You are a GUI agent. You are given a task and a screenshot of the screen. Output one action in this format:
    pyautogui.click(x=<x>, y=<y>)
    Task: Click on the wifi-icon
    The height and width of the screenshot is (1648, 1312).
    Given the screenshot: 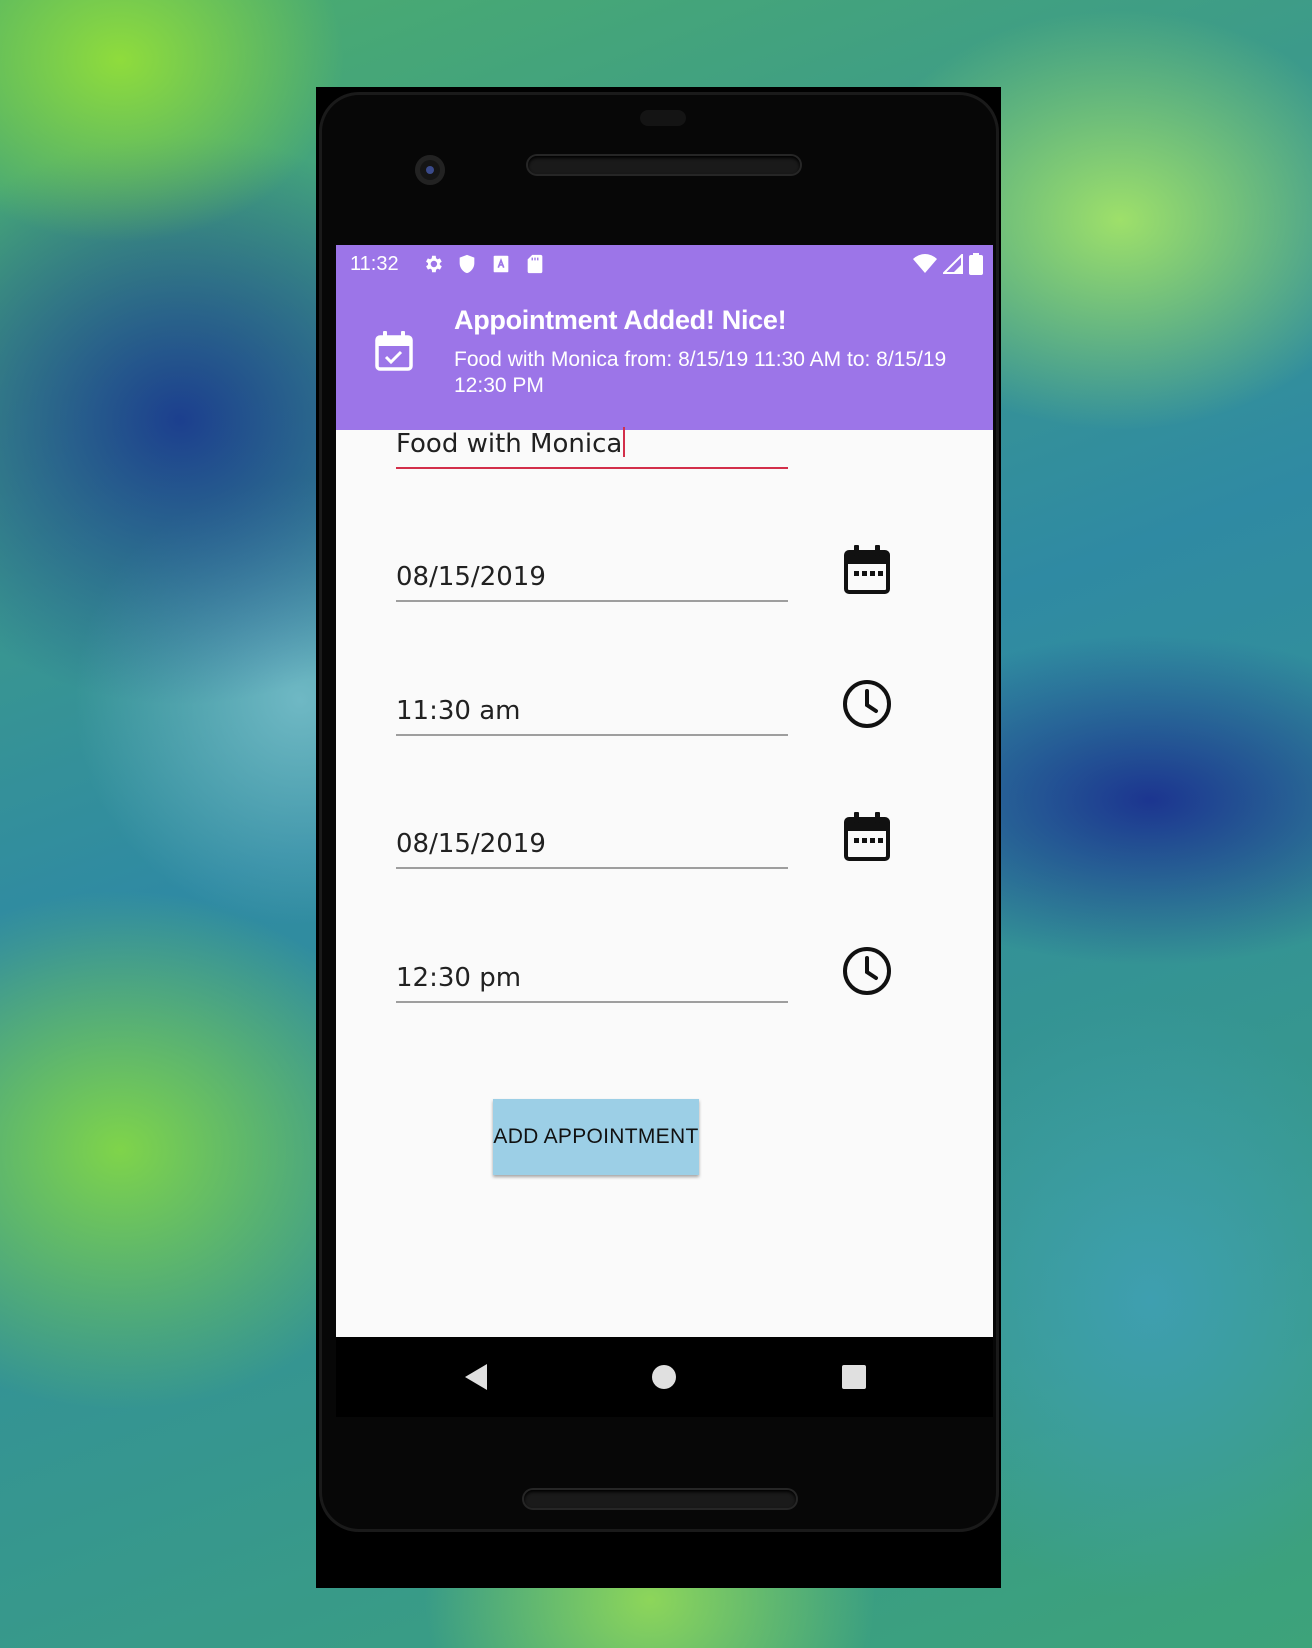 What is the action you would take?
    pyautogui.click(x=925, y=263)
    